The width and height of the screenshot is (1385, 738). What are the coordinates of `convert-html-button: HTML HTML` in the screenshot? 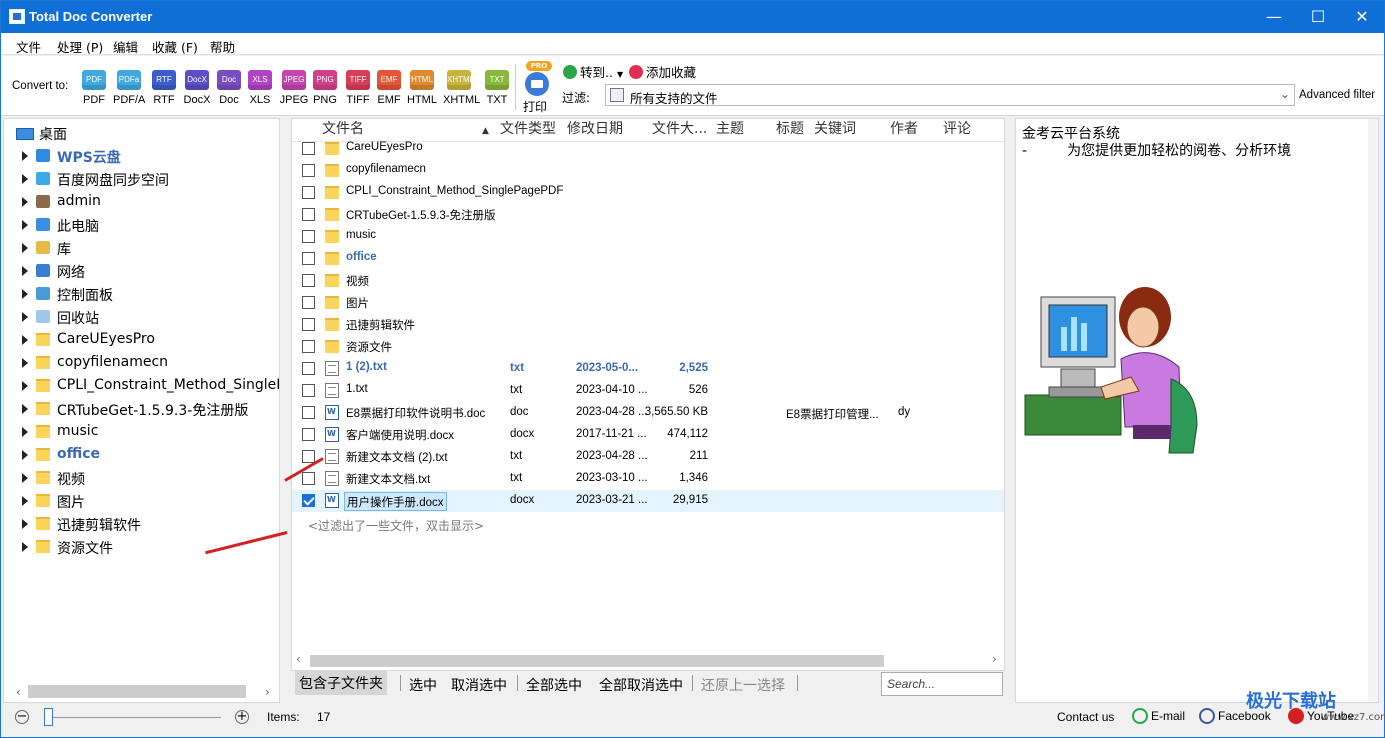 It's located at (422, 88).